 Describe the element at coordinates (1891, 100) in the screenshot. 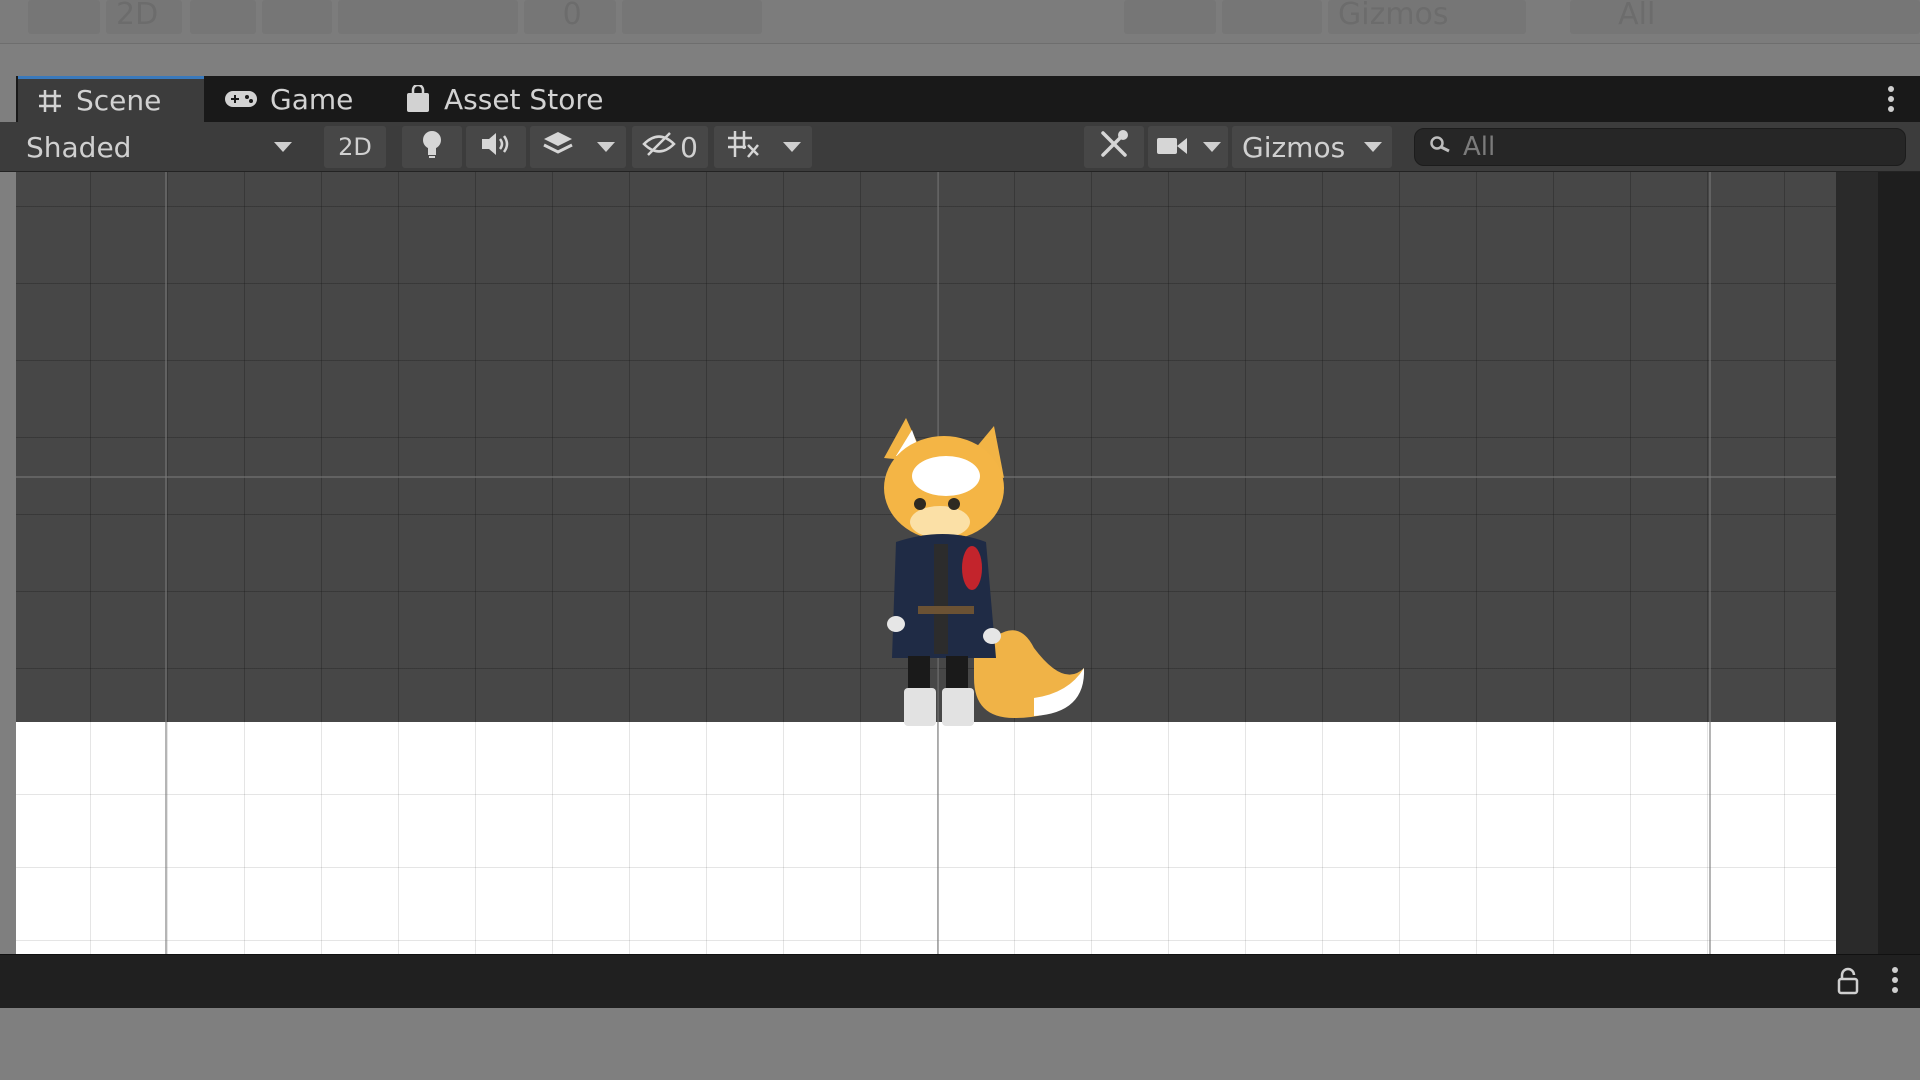

I see `window-menu-icon` at that location.